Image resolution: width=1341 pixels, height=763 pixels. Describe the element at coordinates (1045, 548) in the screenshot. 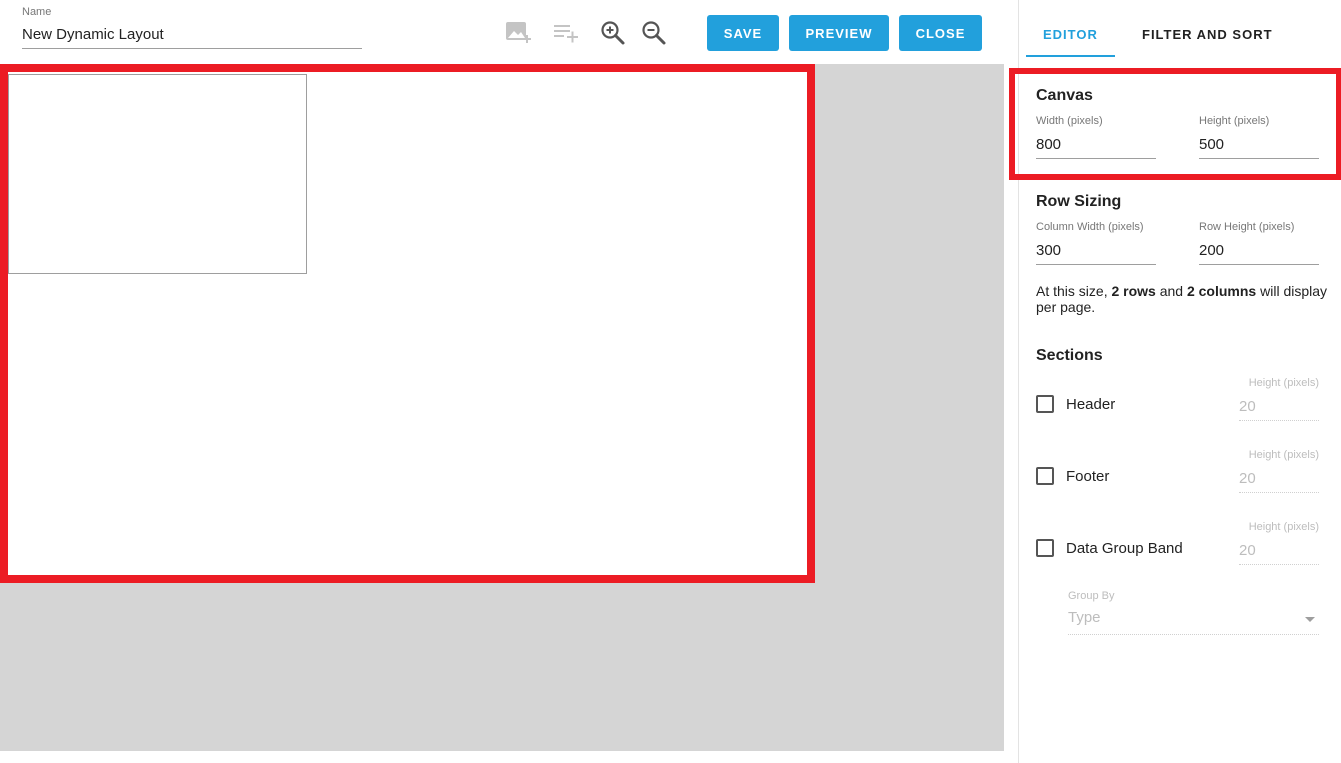

I see `data-group-band-checkbox` at that location.